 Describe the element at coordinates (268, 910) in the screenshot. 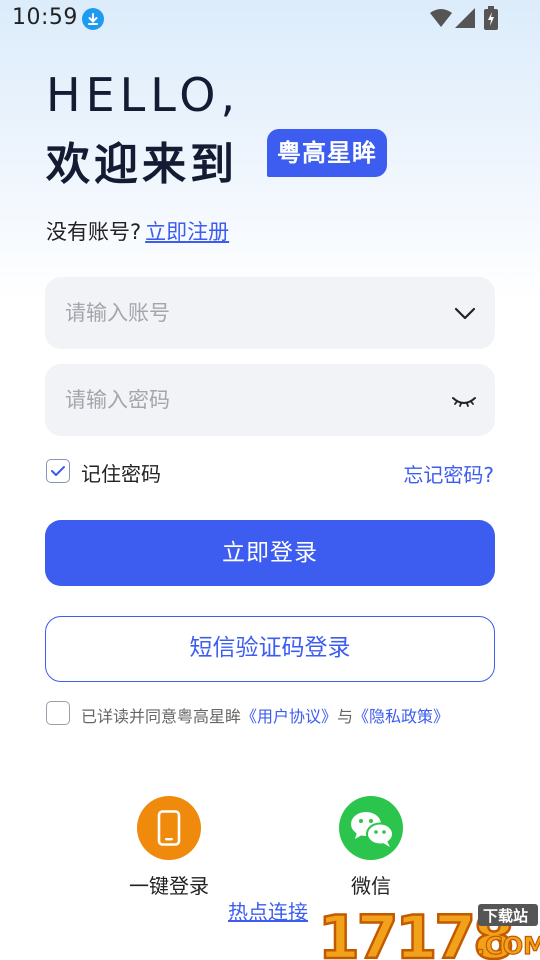

I see `hotspot-link: 热点连接` at that location.